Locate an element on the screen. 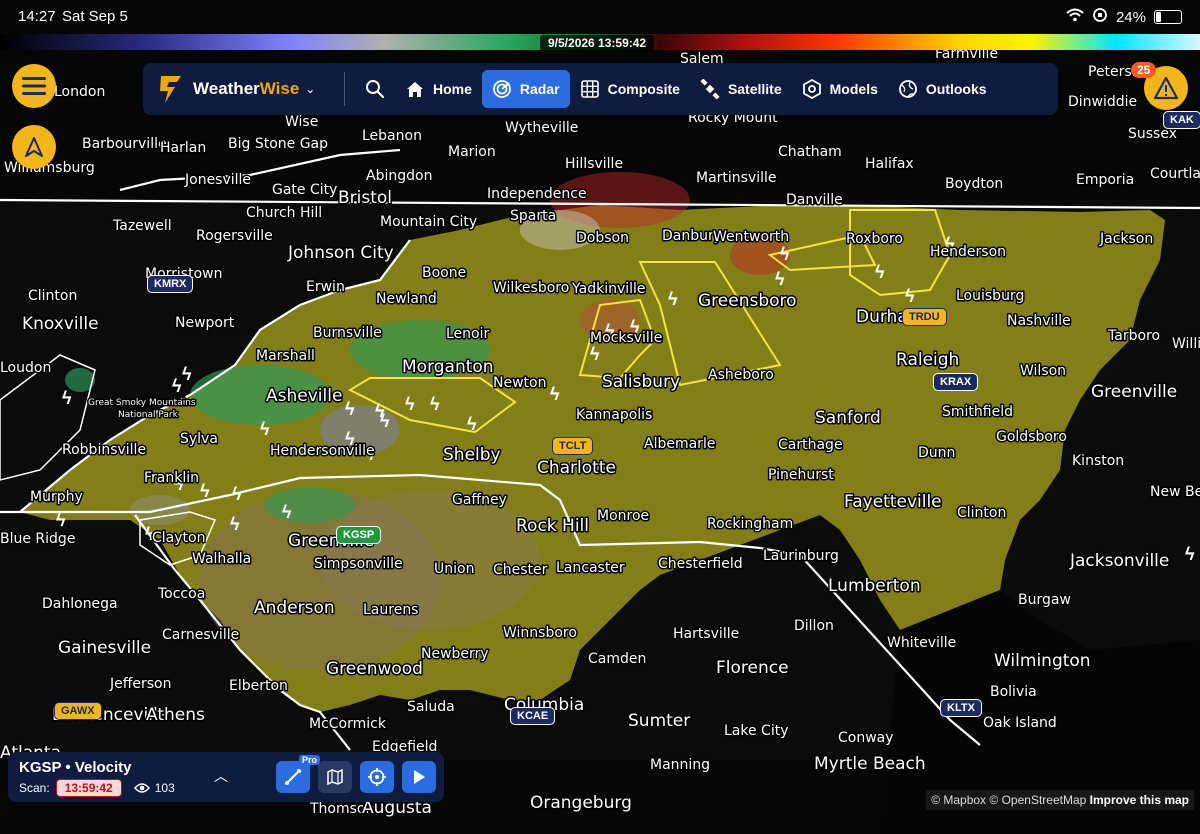 This screenshot has width=1200, height=834. svg-text: Halifax is located at coordinates (889, 164).